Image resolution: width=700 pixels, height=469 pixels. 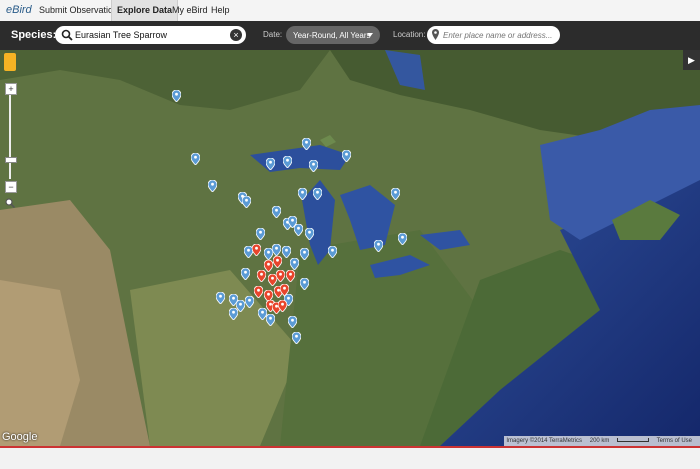 What do you see at coordinates (674, 441) in the screenshot?
I see `terms-link: Terms of Use` at bounding box center [674, 441].